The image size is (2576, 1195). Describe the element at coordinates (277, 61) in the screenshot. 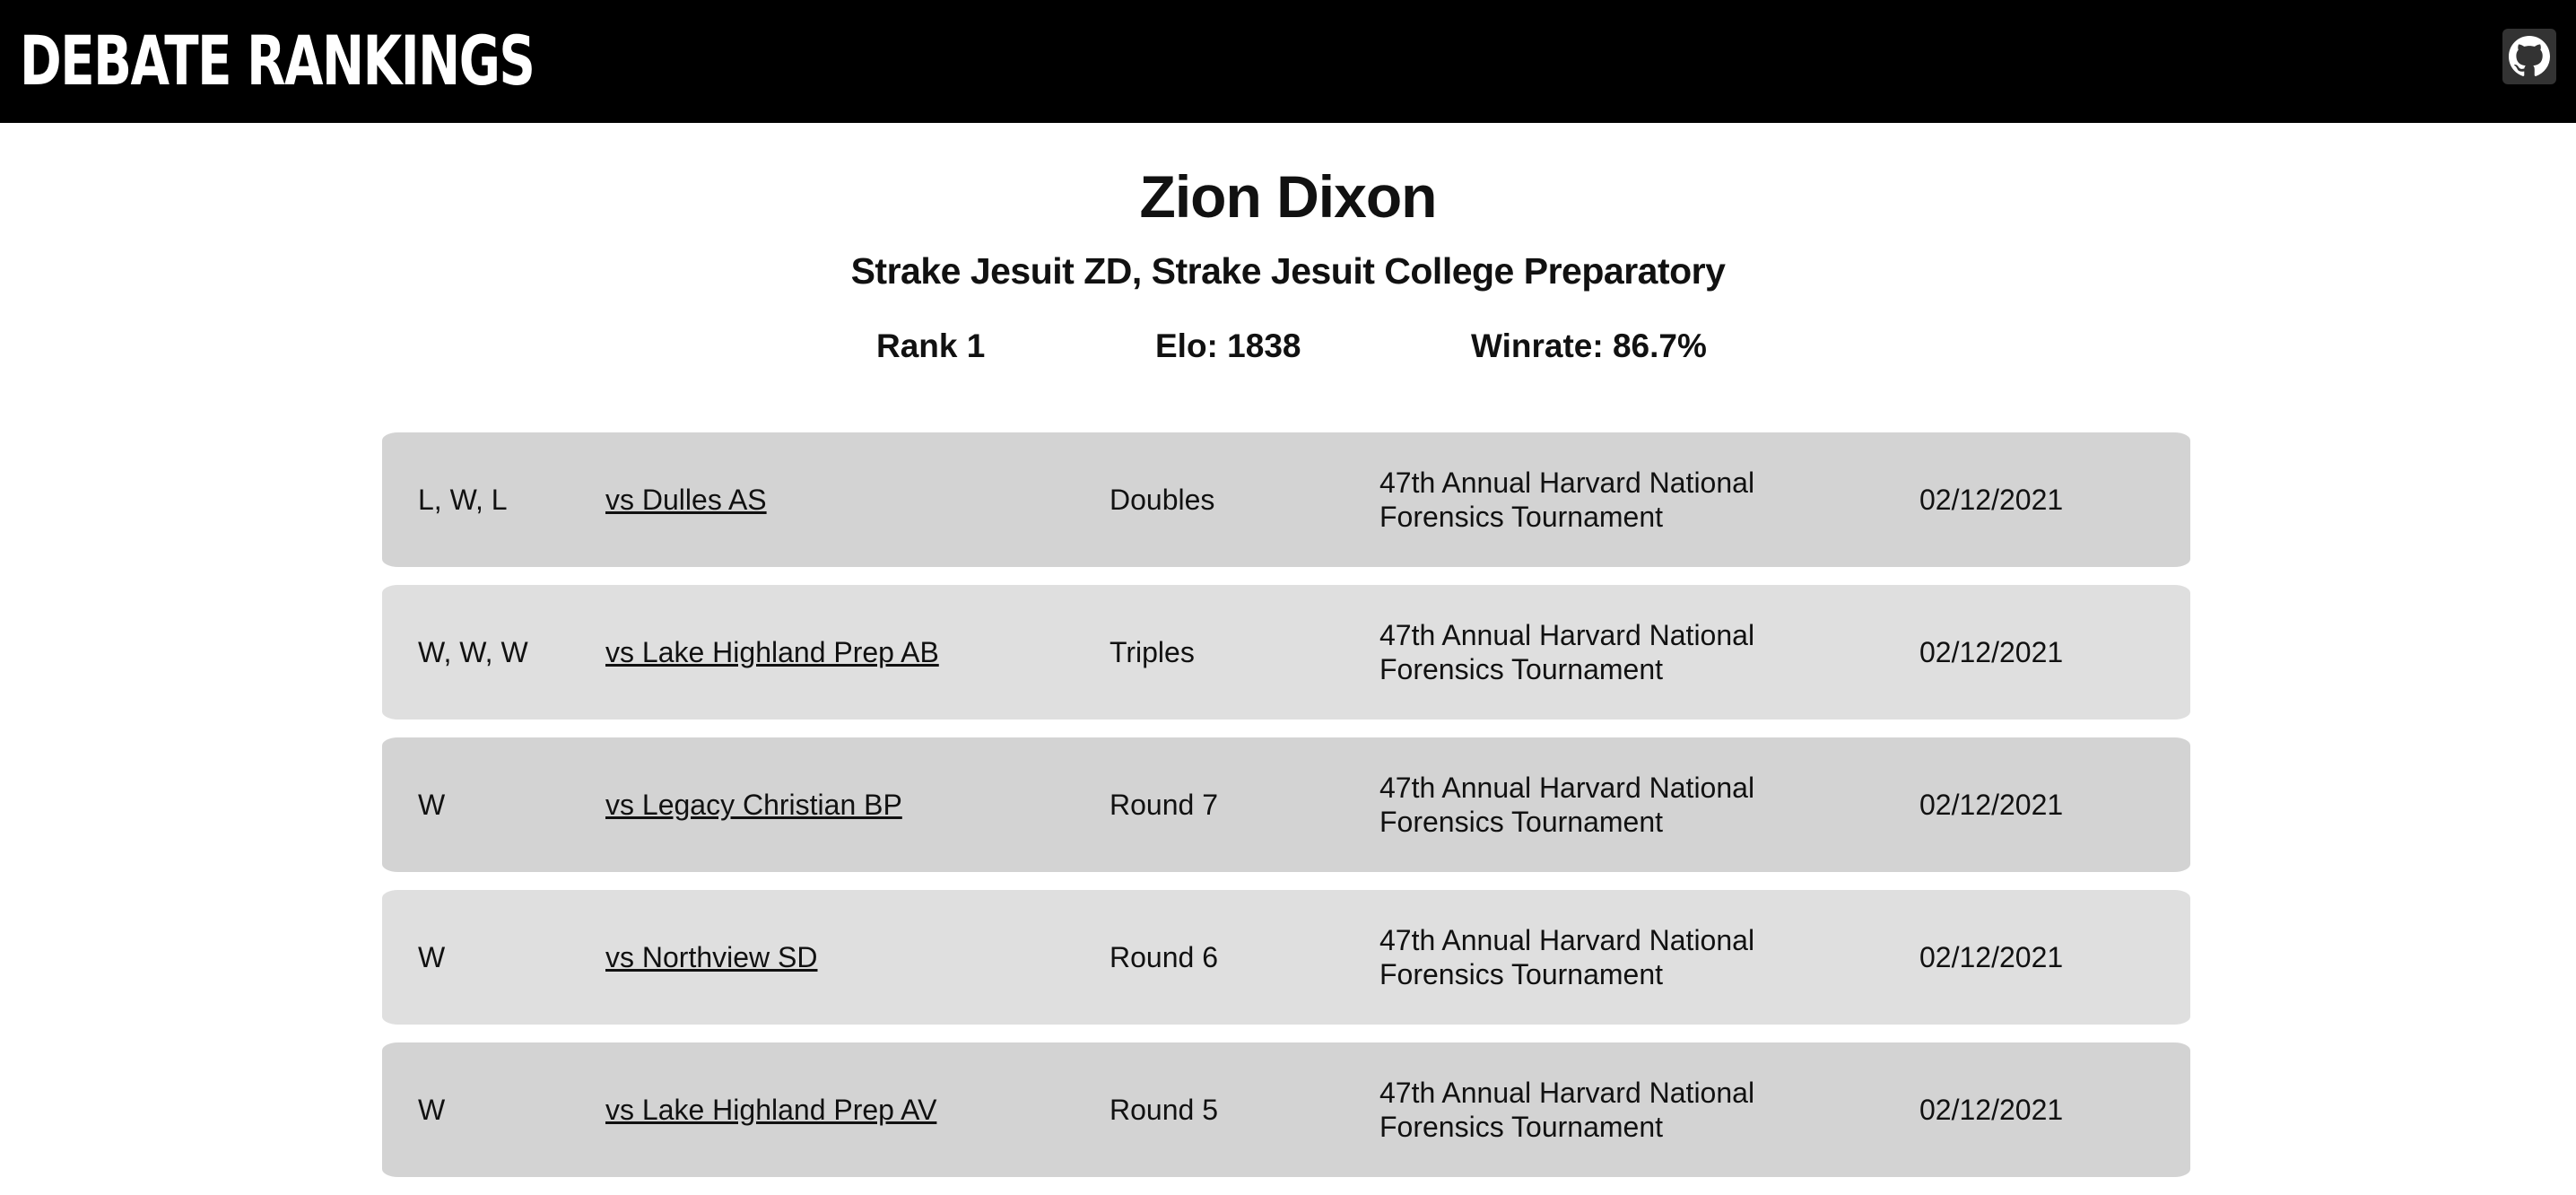

I see `site-title: DEBATE RANKINGS` at that location.